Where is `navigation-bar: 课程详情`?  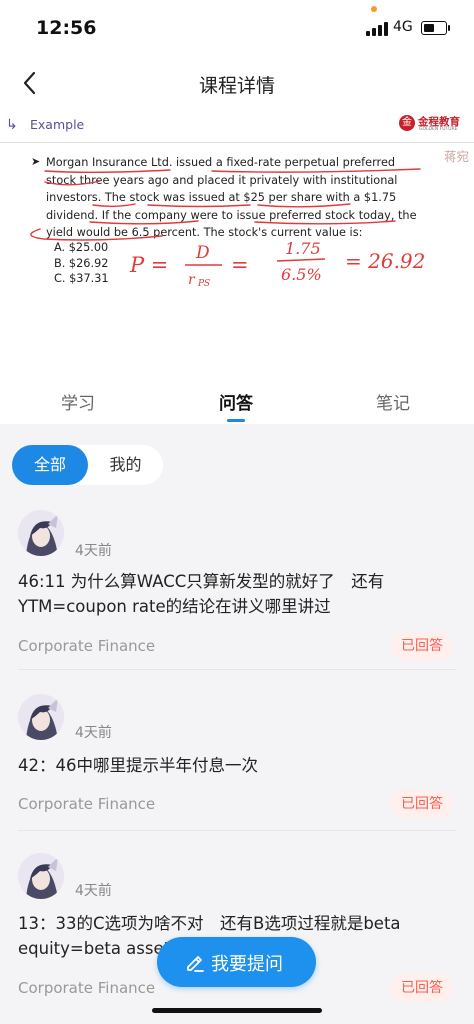
navigation-bar: 课程详情 is located at coordinates (237, 83).